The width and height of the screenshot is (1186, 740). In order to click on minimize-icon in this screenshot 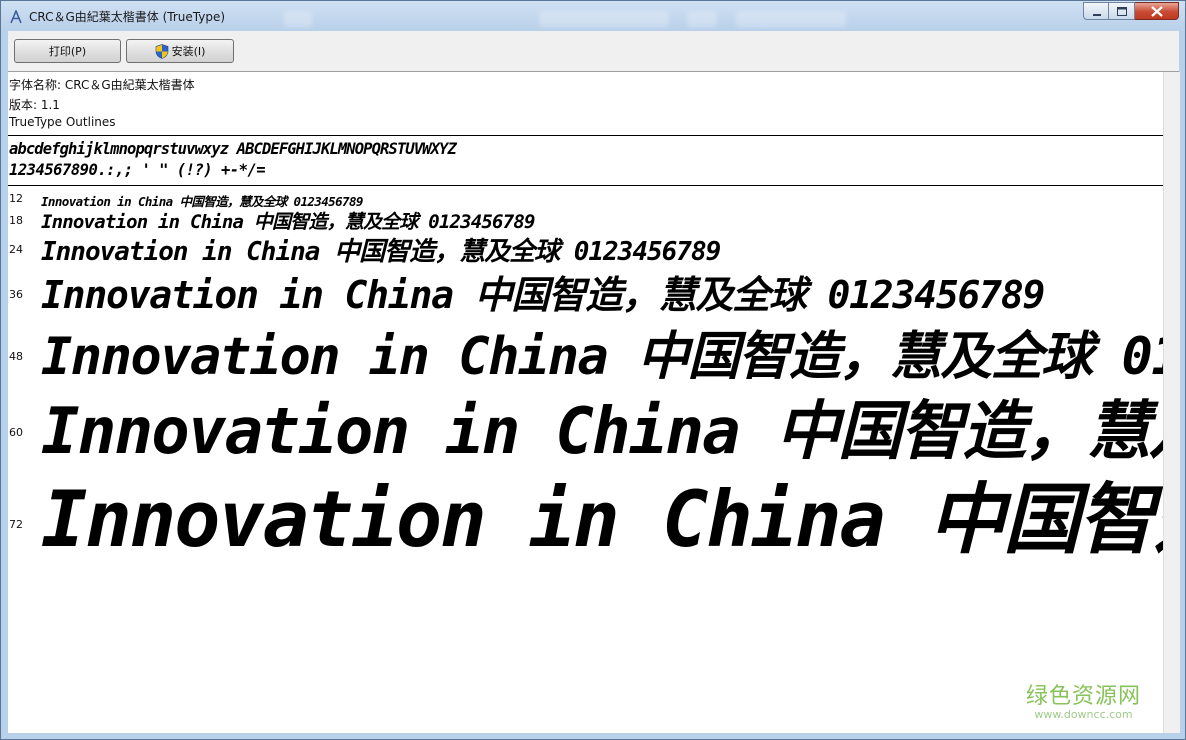, I will do `click(1097, 15)`.